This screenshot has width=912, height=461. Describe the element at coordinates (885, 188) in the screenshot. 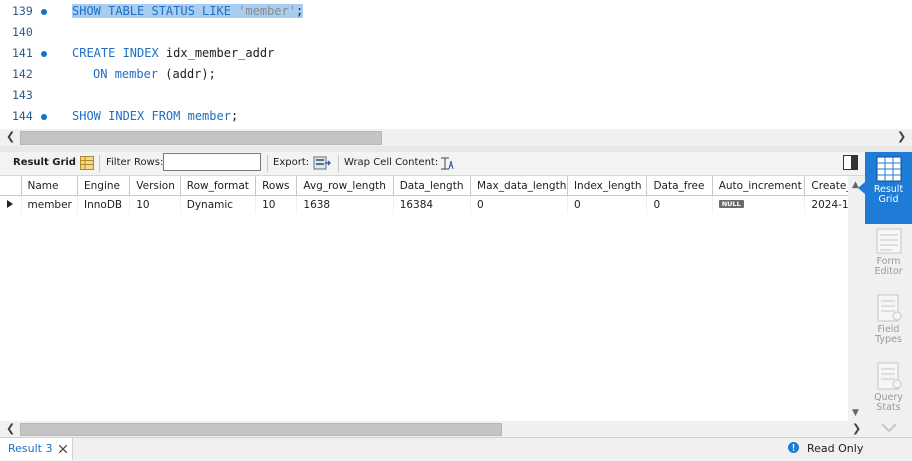

I see `result-grid-view-button: Result Grid` at that location.